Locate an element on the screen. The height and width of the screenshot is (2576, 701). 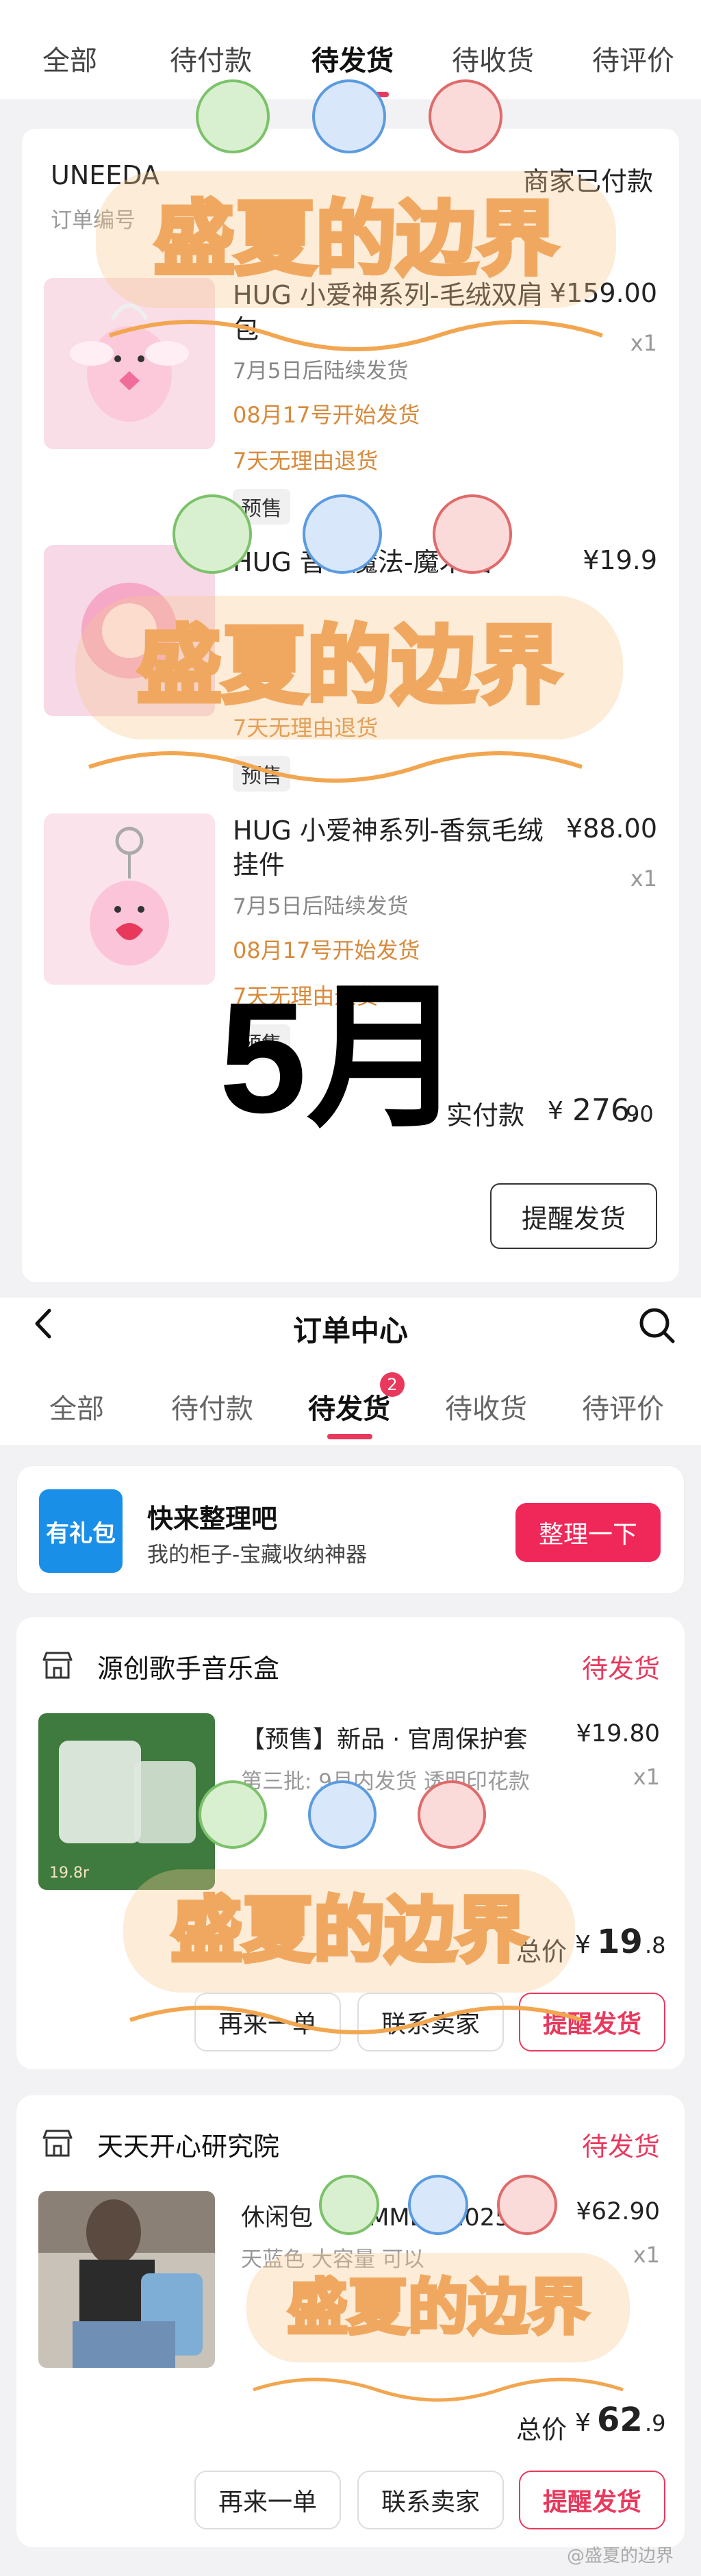
promo-banner: 有礼包 快来整理吧 我的柜子-宝藏收纳神器 整理一下 is located at coordinates (350, 1529).